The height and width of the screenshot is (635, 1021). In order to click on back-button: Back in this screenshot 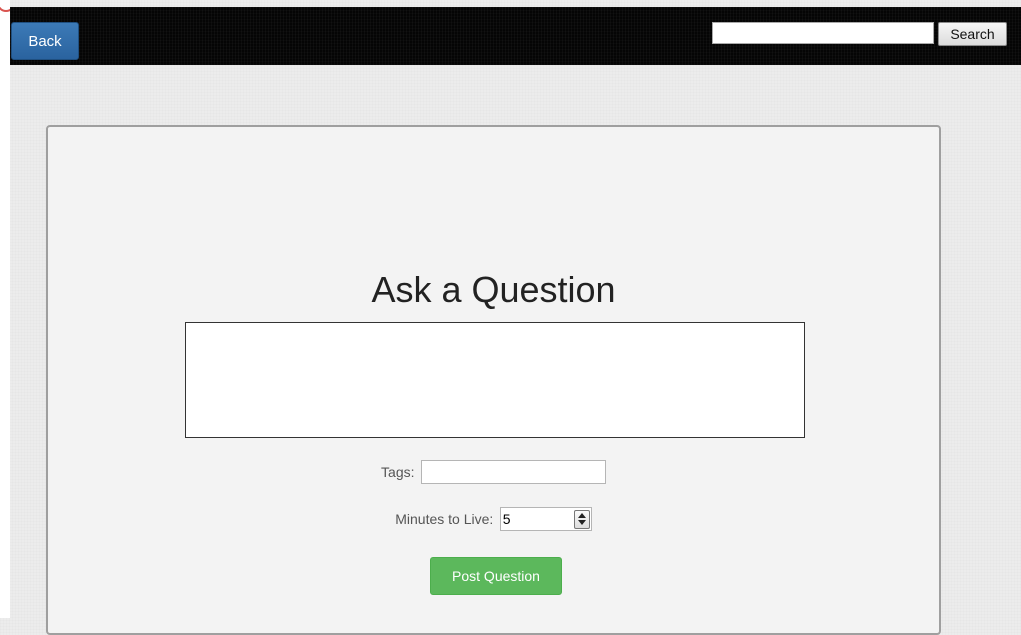, I will do `click(45, 41)`.